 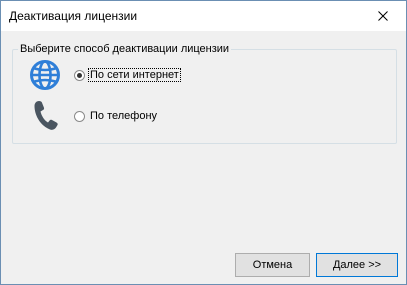 I want to click on phone-icon, so click(x=46, y=115).